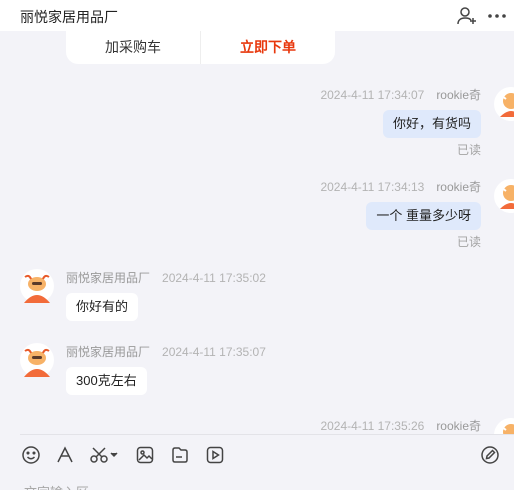 The width and height of the screenshot is (514, 490). What do you see at coordinates (257, 15) in the screenshot?
I see `chat-header: 丽悦家居用品厂` at bounding box center [257, 15].